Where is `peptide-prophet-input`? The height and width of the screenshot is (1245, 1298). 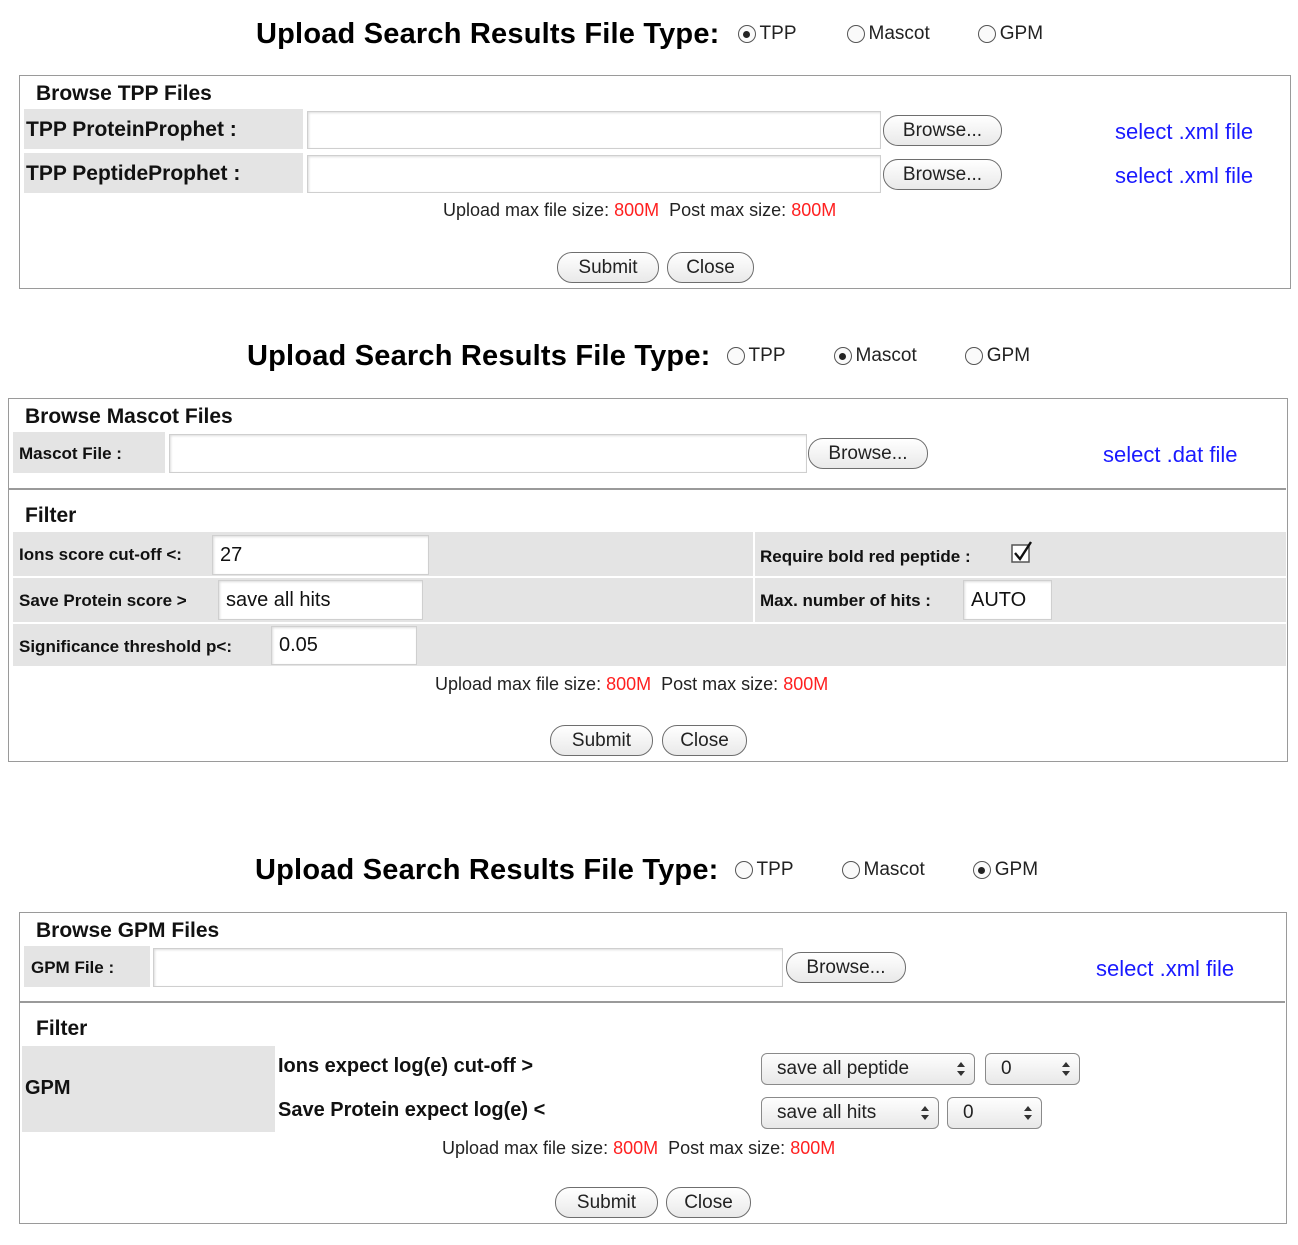
peptide-prophet-input is located at coordinates (594, 174).